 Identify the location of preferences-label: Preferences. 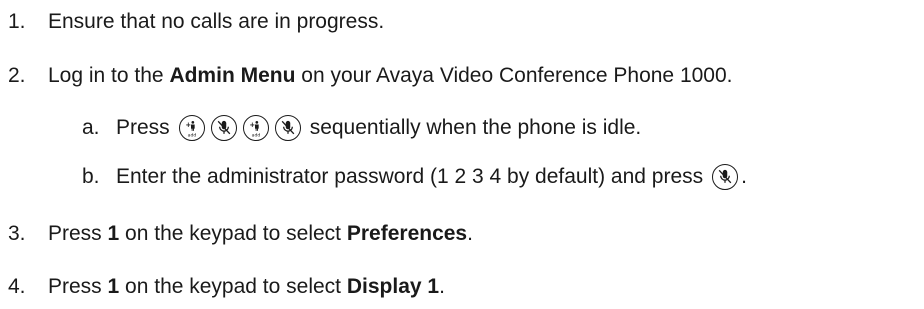
(407, 233).